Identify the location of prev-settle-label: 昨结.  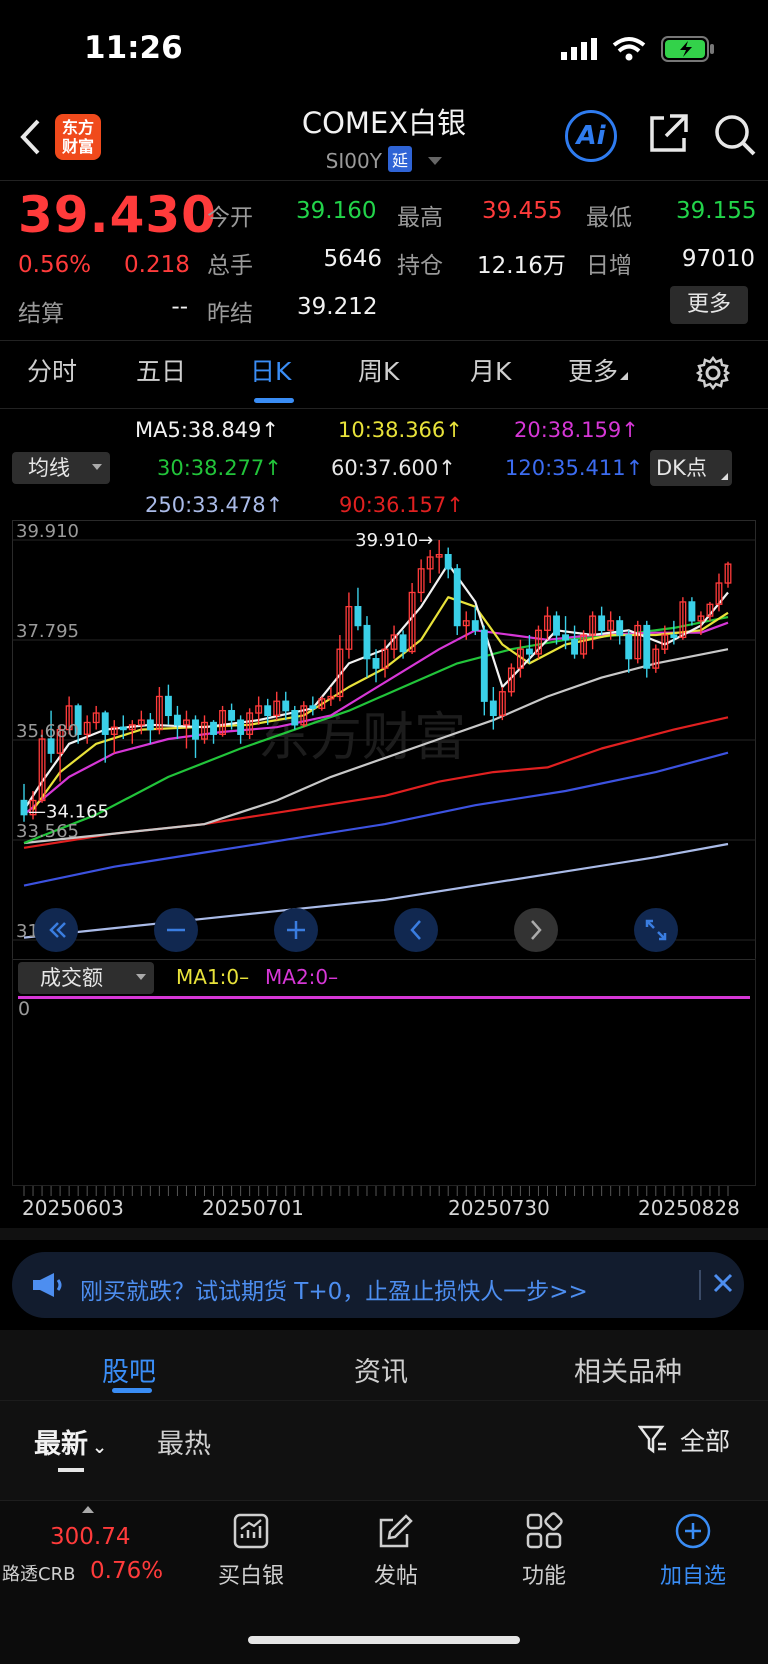
(230, 314).